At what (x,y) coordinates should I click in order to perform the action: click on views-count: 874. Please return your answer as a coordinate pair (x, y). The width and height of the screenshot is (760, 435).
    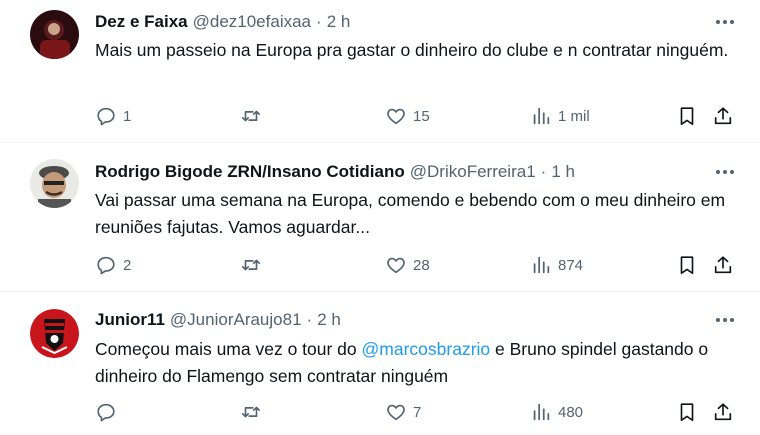
    Looking at the image, I should click on (571, 265).